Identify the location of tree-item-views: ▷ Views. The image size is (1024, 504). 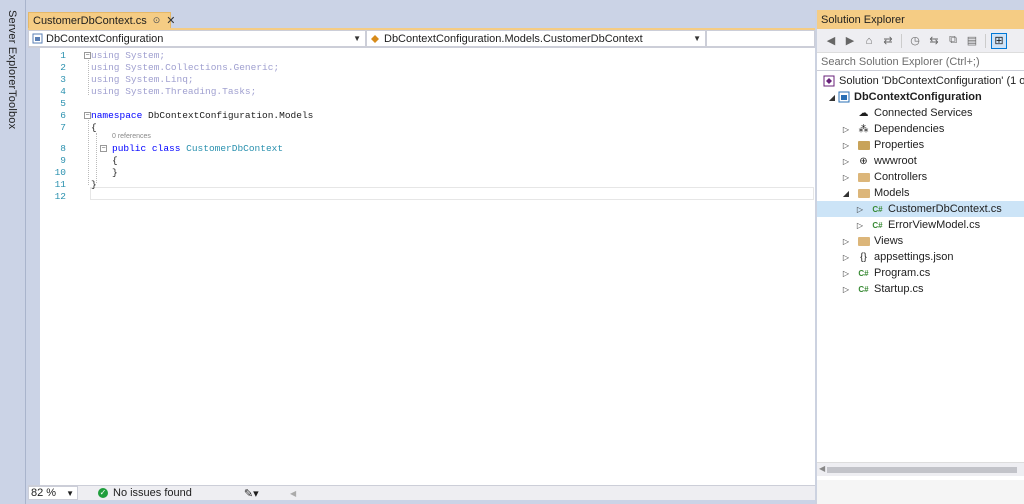
(920, 241).